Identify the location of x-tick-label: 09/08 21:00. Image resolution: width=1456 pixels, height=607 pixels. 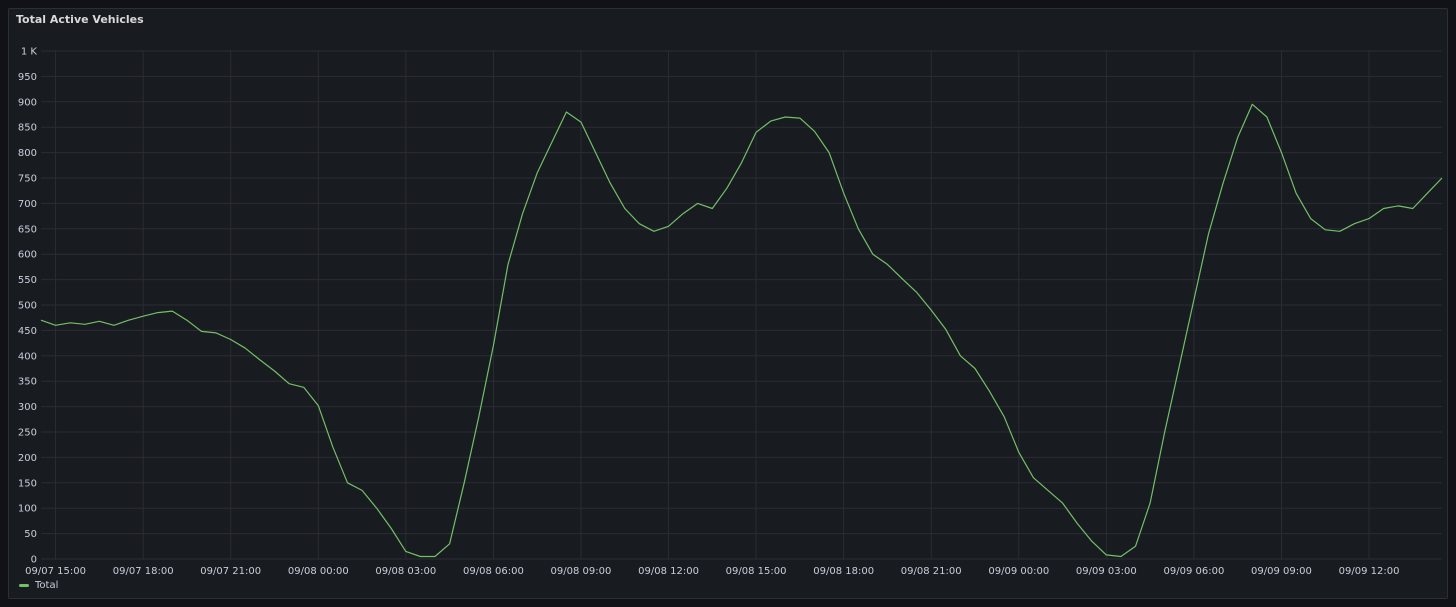
(931, 571).